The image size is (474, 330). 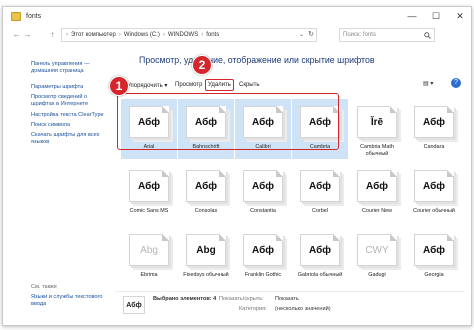 I want to click on font-name: Courier обычный, so click(x=434, y=211).